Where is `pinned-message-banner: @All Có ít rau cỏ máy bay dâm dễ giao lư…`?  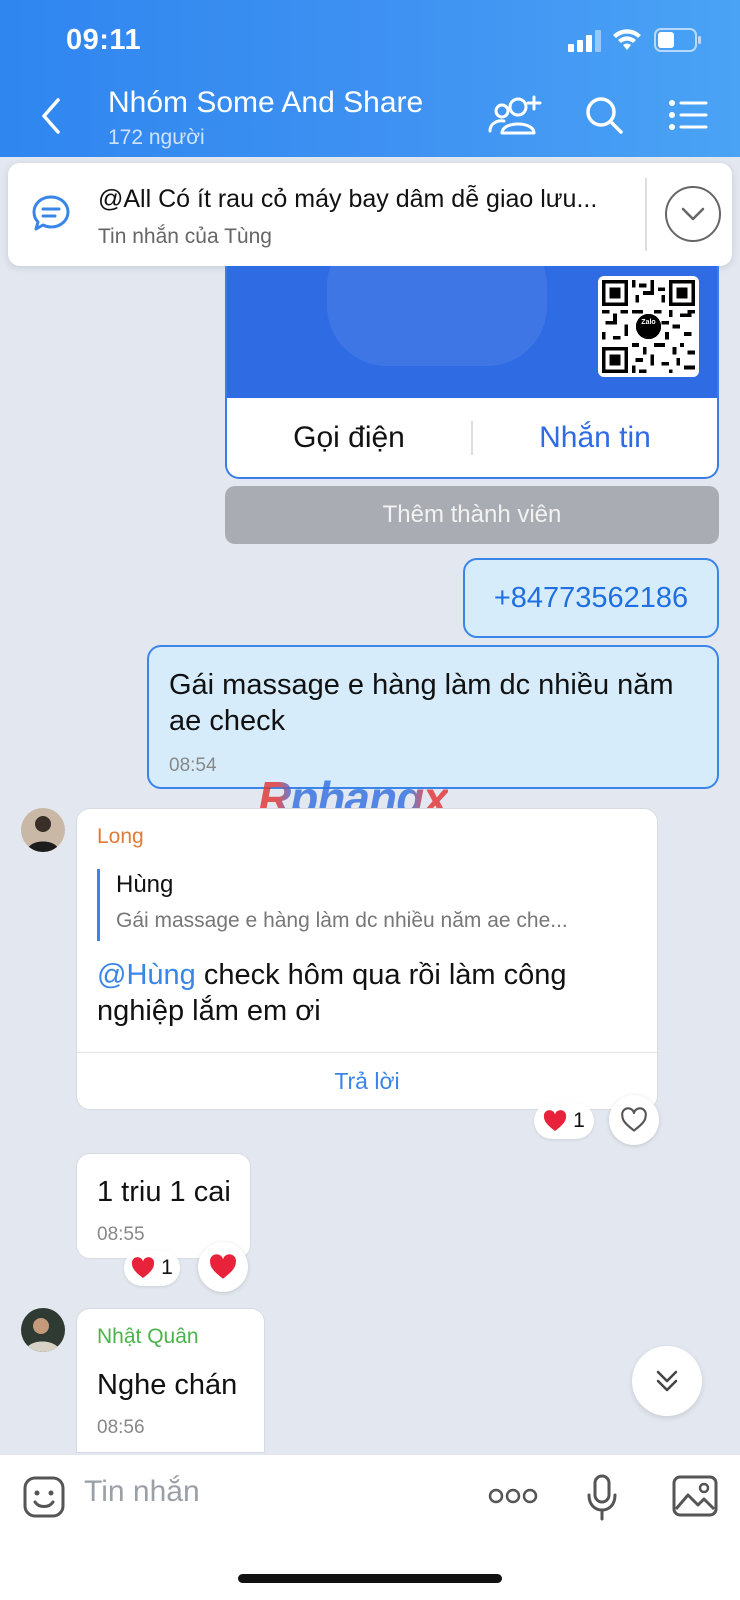 pinned-message-banner: @All Có ít rau cỏ máy bay dâm dễ giao lư… is located at coordinates (370, 214).